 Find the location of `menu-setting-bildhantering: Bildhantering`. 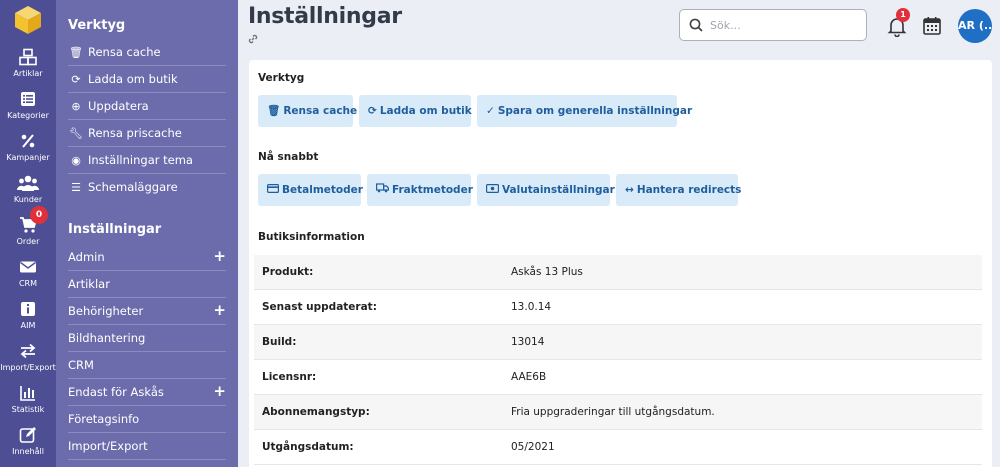

menu-setting-bildhantering: Bildhantering is located at coordinates (147, 338).